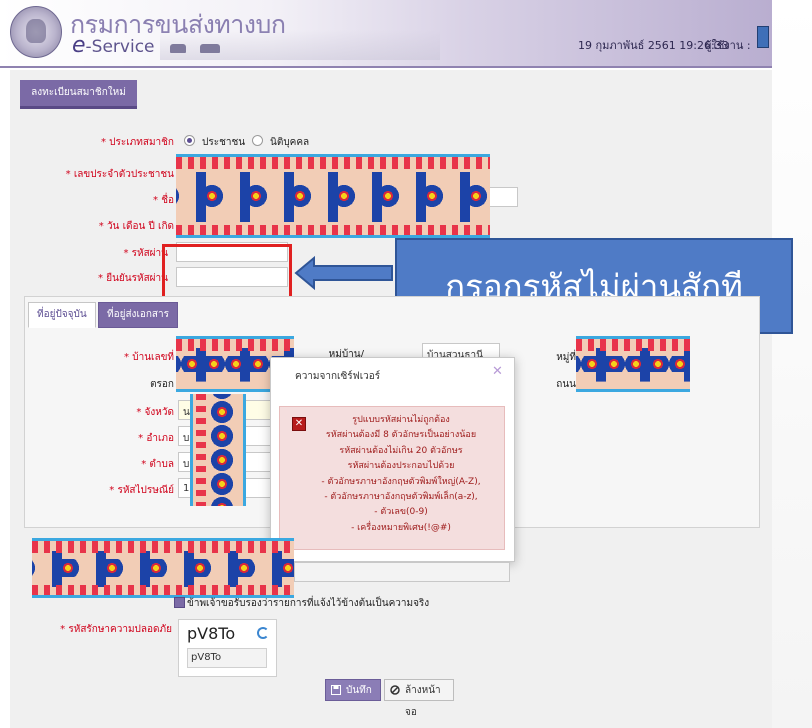 This screenshot has height=728, width=812. I want to click on close-icon: ✕, so click(497, 371).